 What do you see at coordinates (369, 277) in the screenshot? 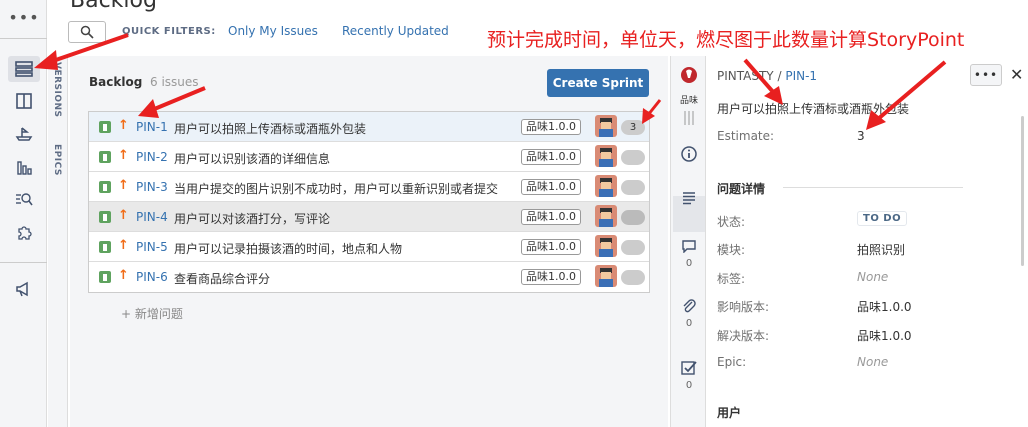
I see `issue-row: ↑ PIN-6 查看商品综合评分 品味1.0.0` at bounding box center [369, 277].